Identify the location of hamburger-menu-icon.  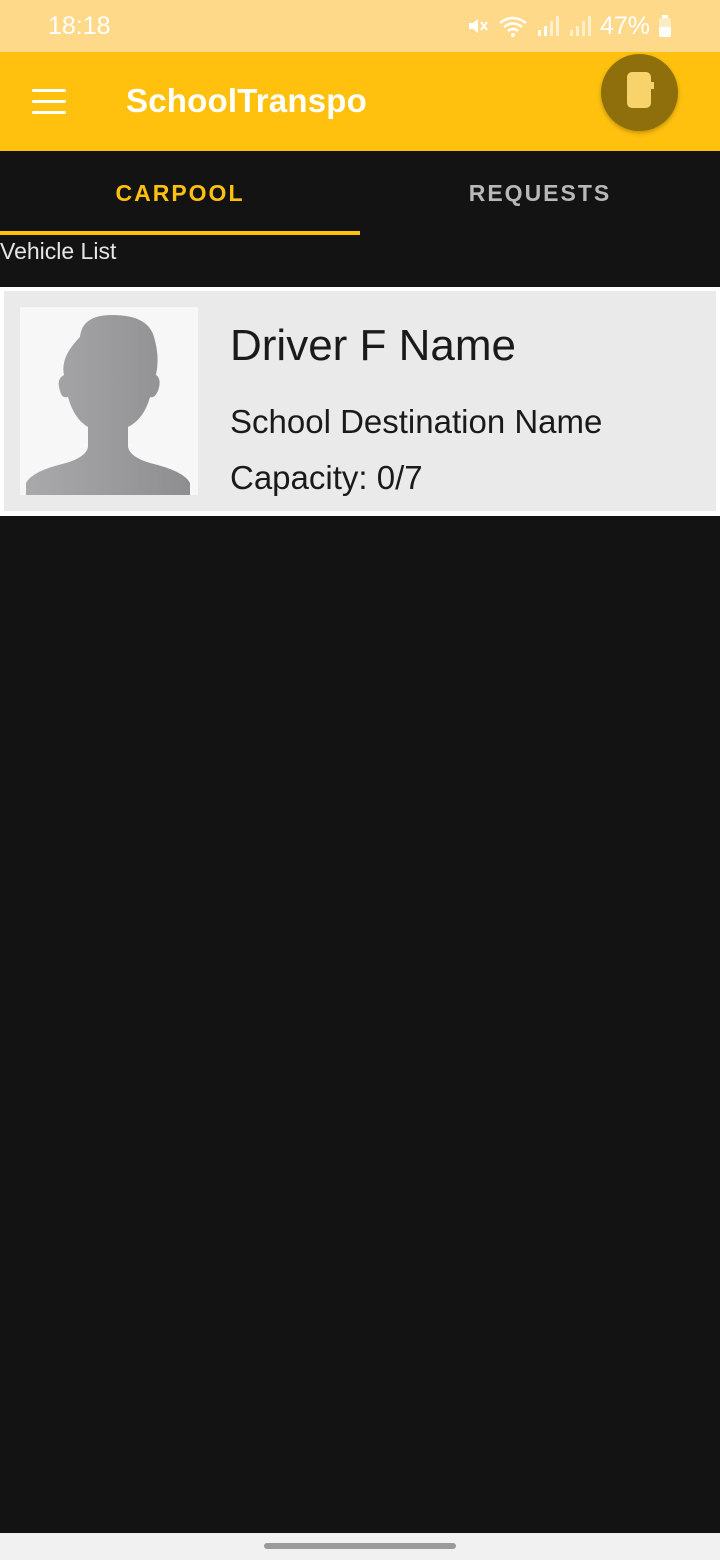
(49, 102).